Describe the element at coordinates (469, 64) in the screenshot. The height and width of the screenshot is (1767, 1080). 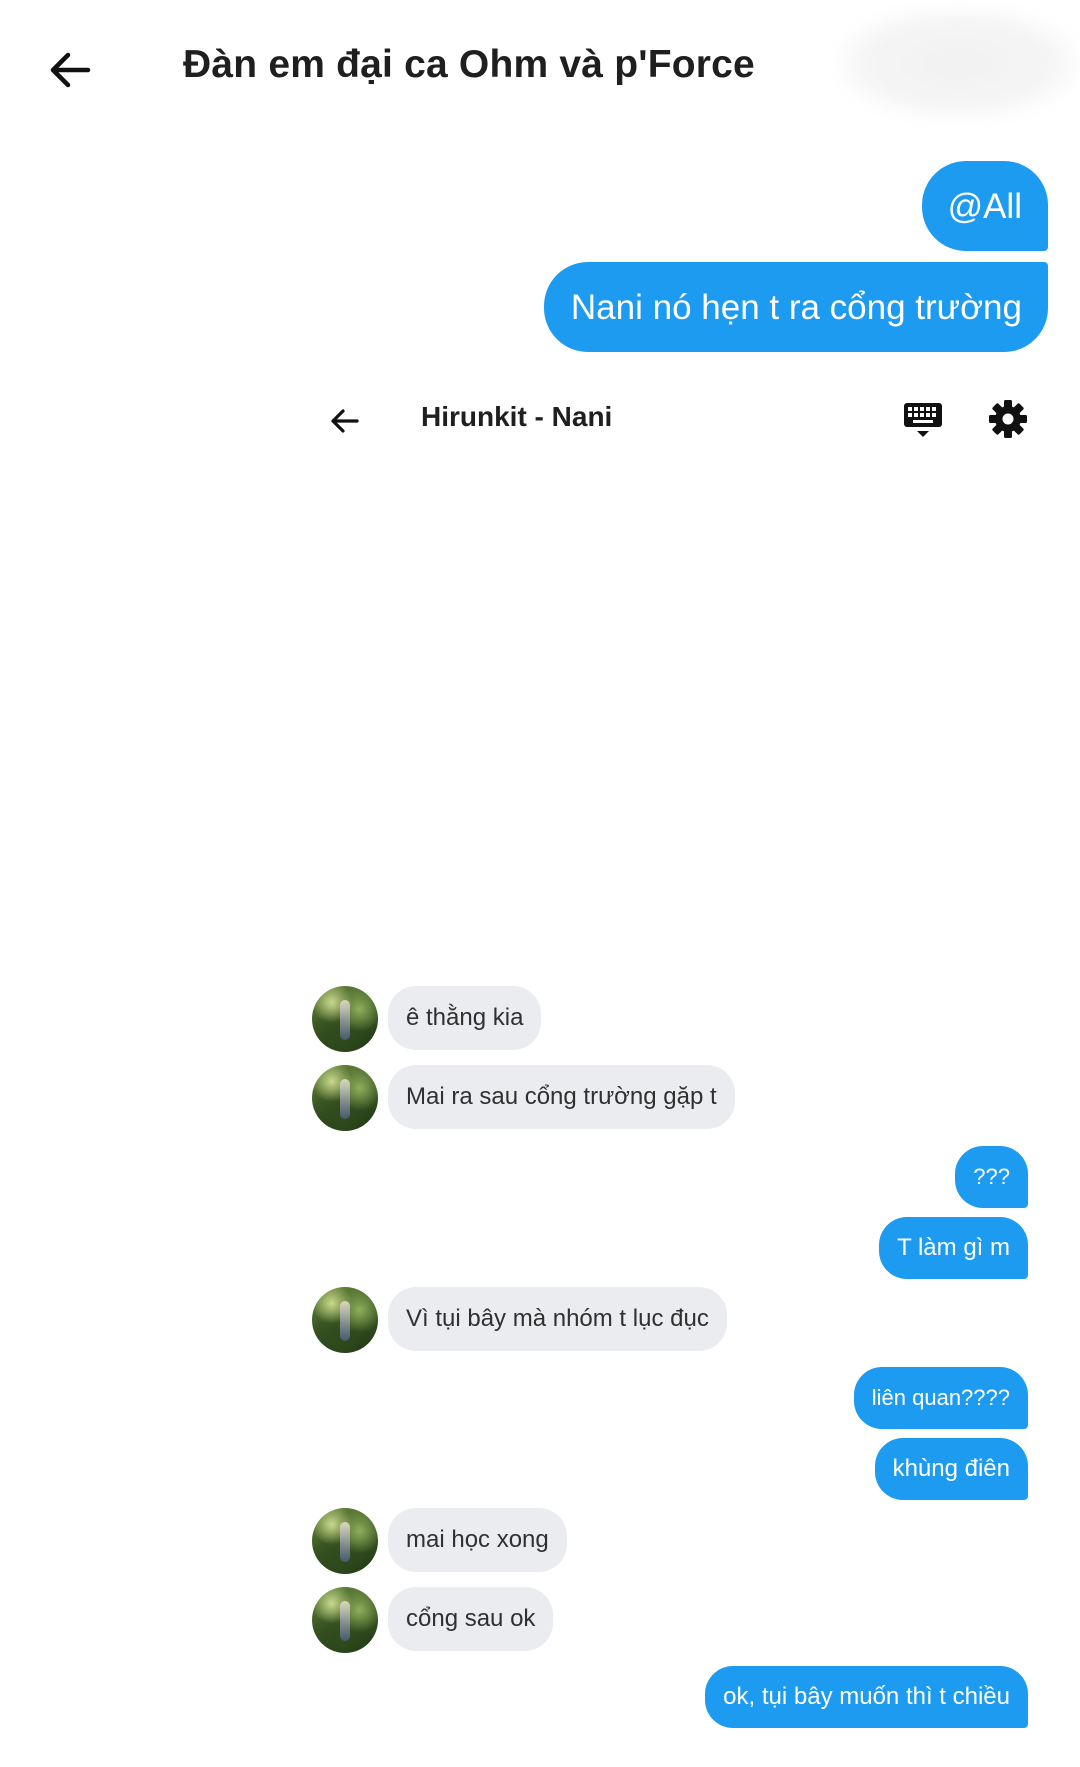
I see `group-chat-title: Đàn em đại ca Ohm và p'Force` at that location.